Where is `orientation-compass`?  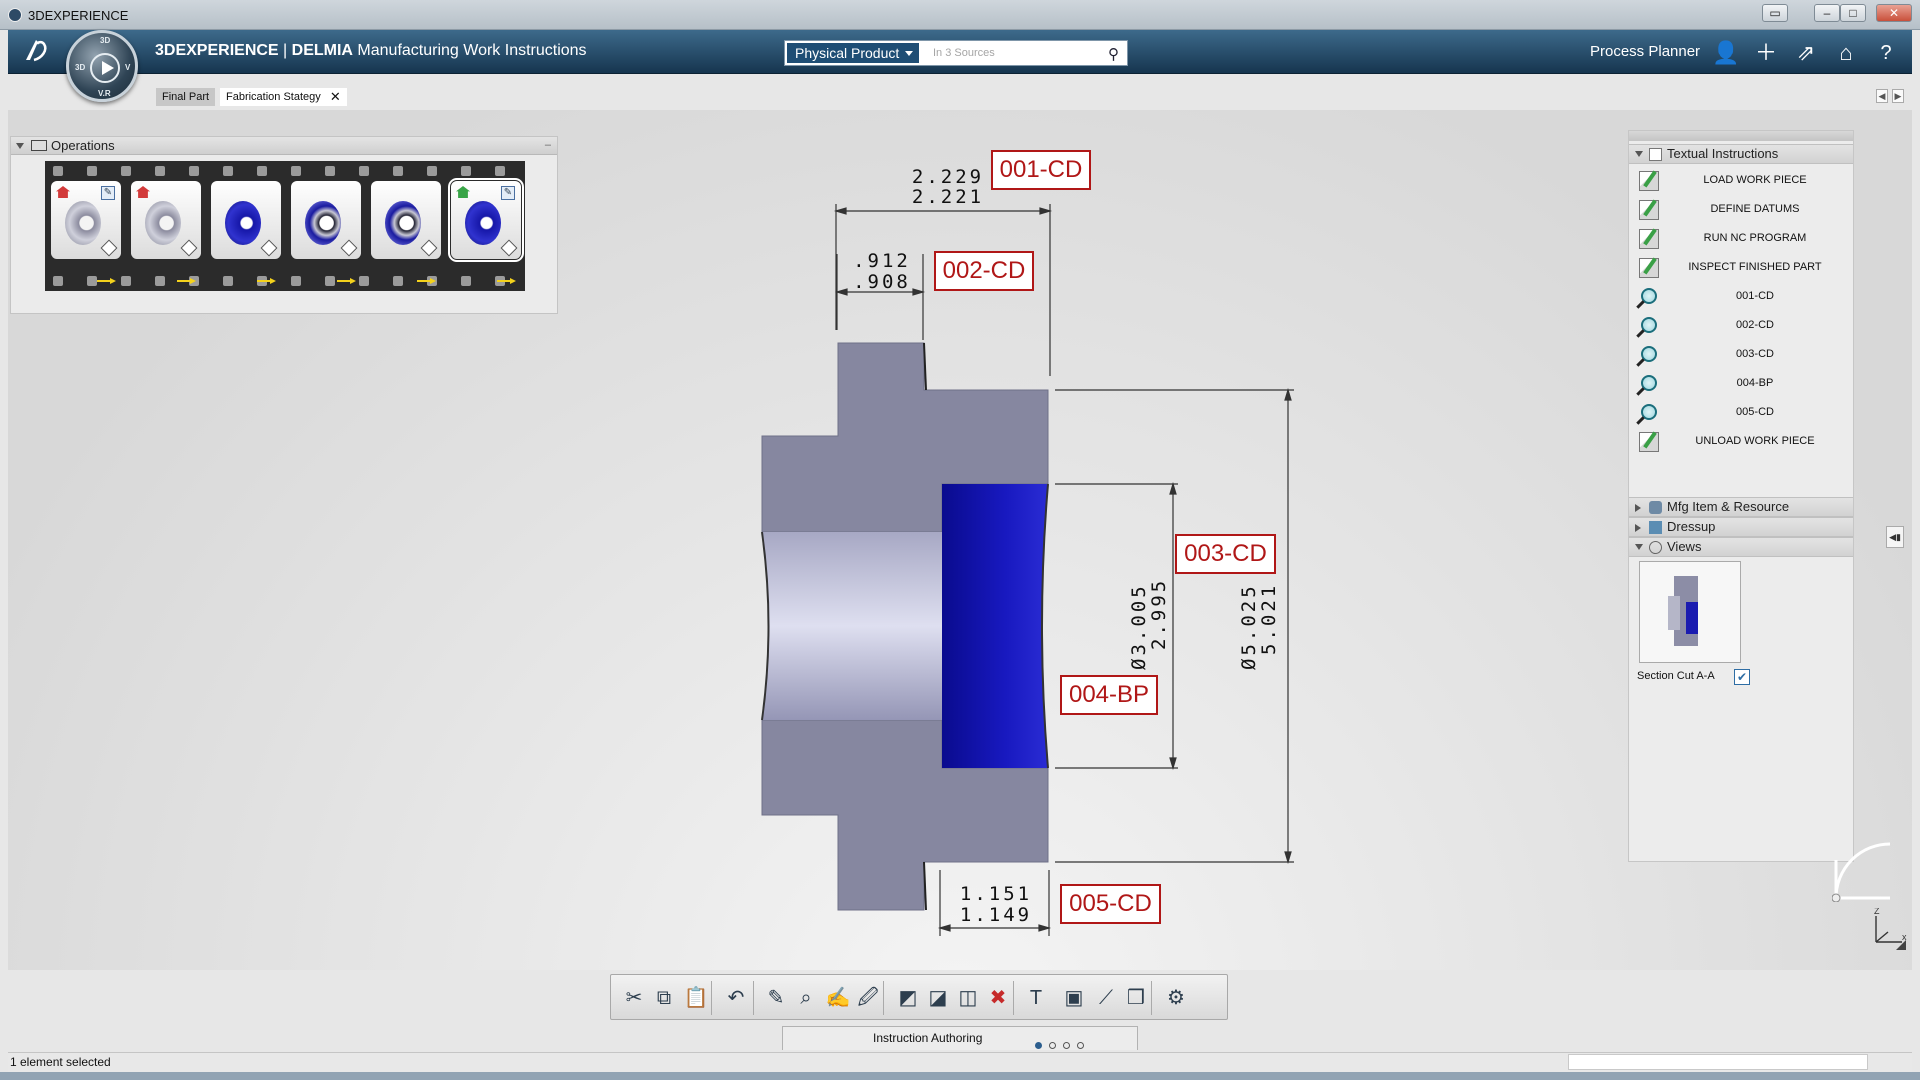
orientation-compass is located at coordinates (1863, 871).